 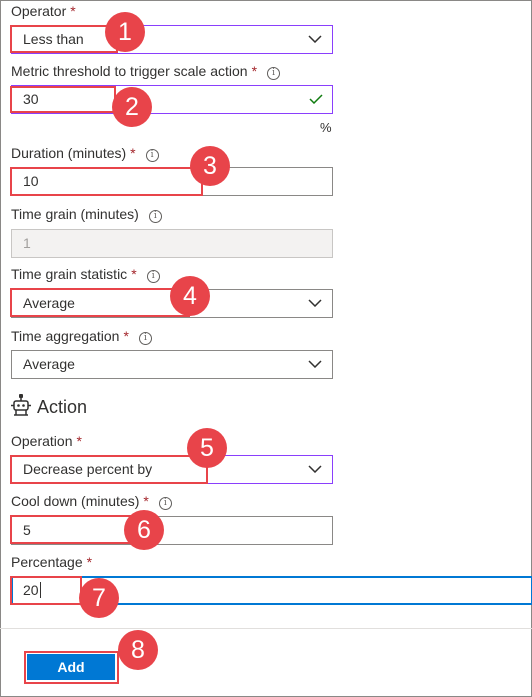 I want to click on callout-badge-1: 1, so click(x=125, y=32).